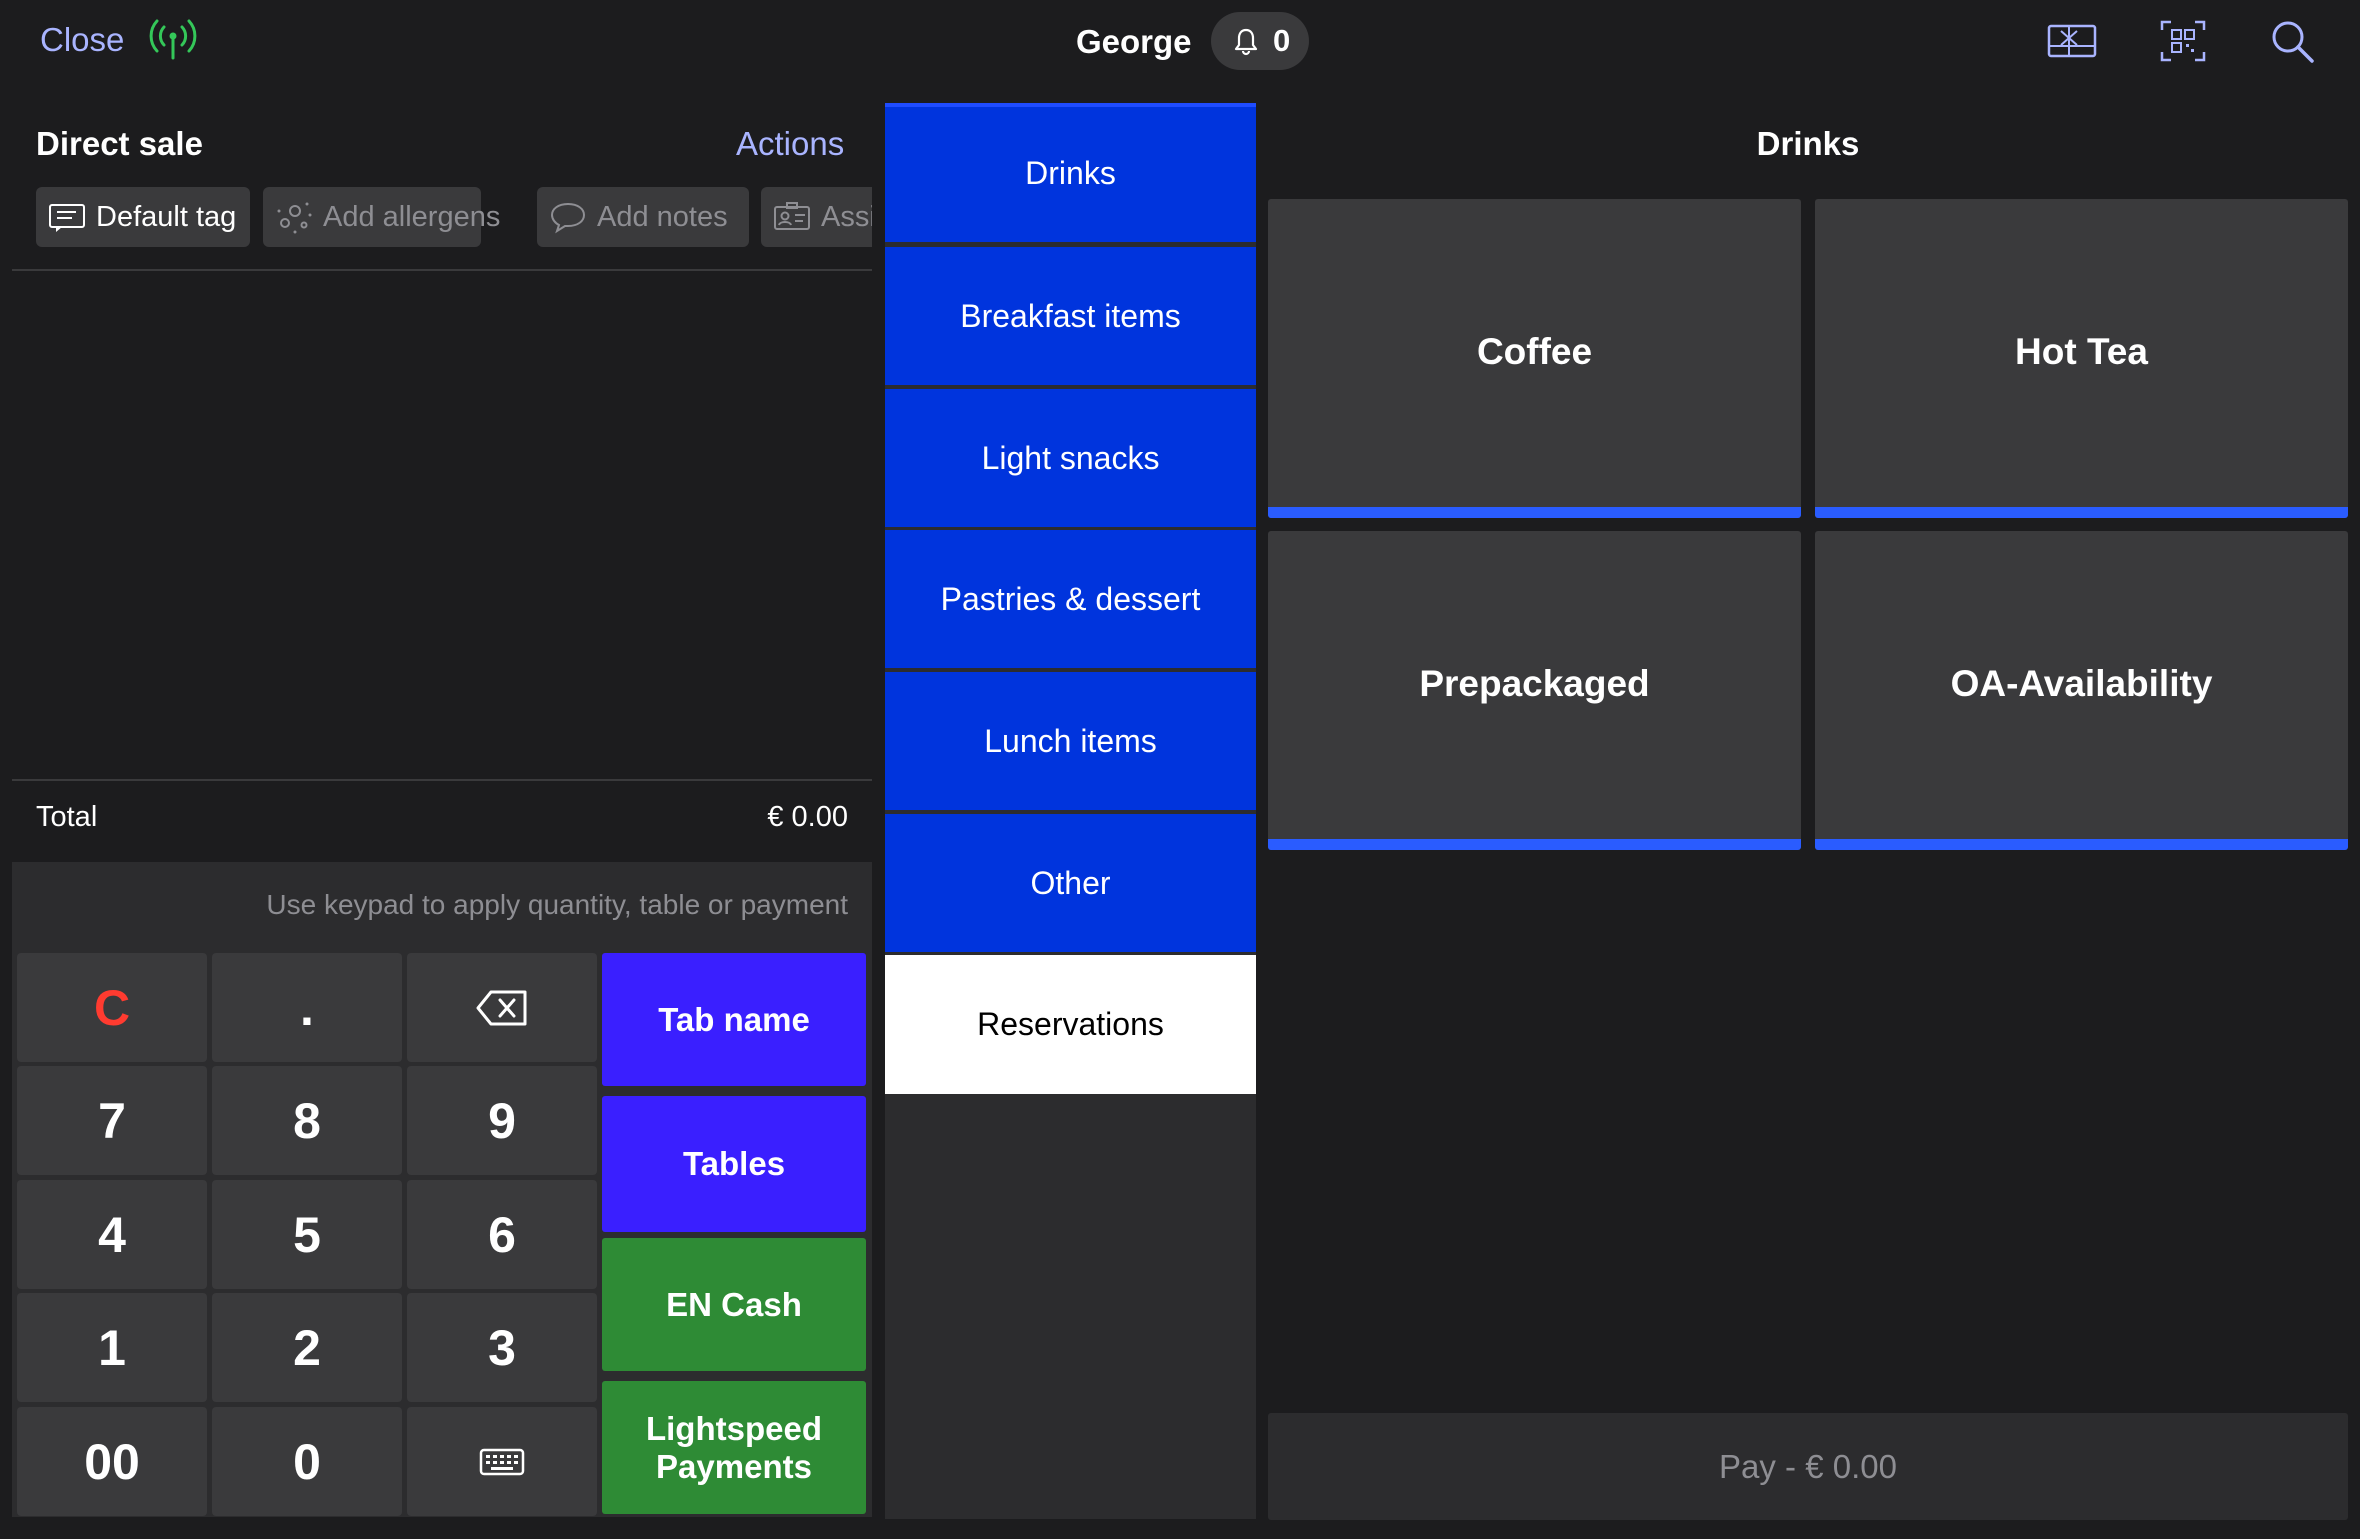  Describe the element at coordinates (734, 1304) in the screenshot. I see `en-cash-button: EN Cash` at that location.